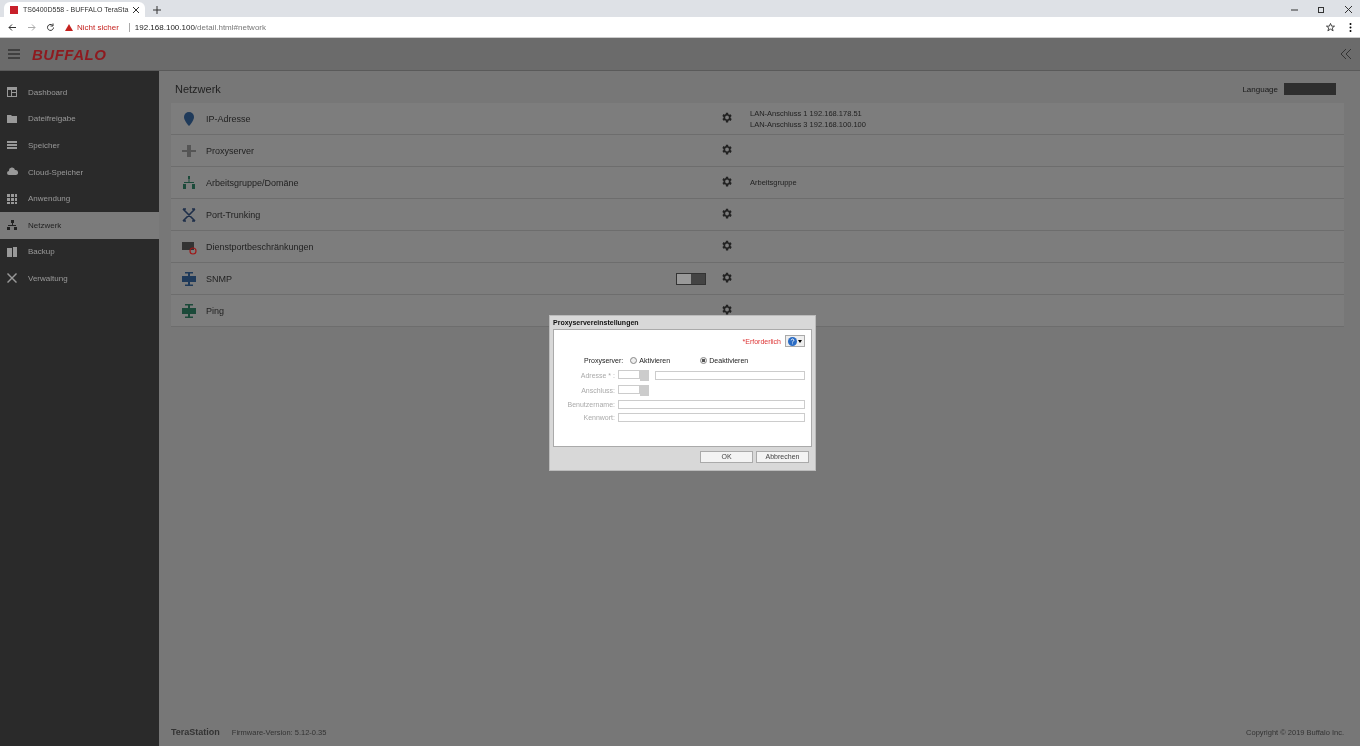 This screenshot has height=746, width=1360. Describe the element at coordinates (230, 150) in the screenshot. I see `setting-label: Proxyserver` at that location.